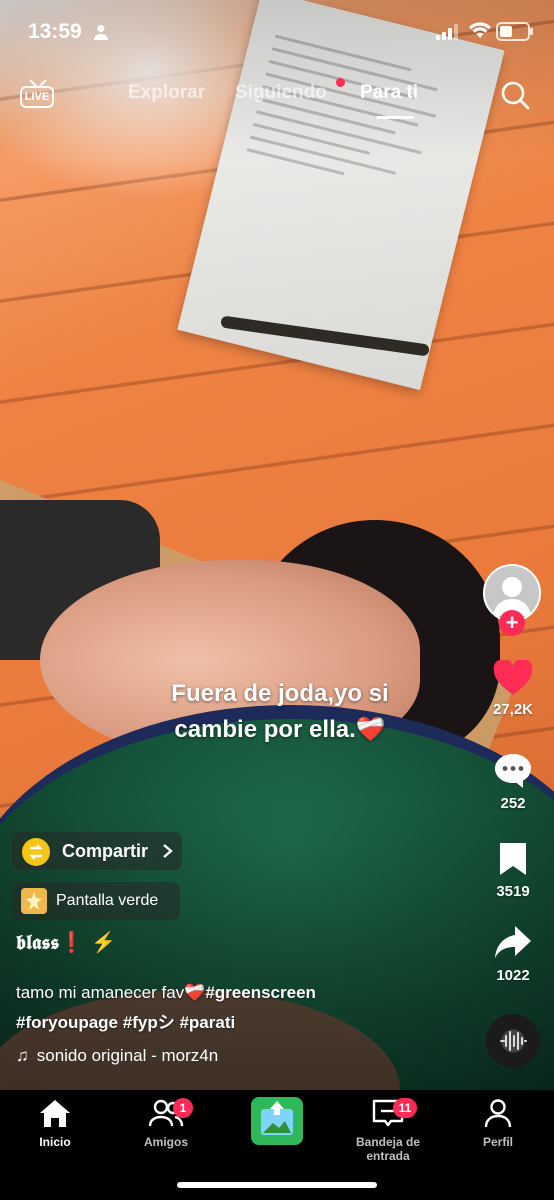  What do you see at coordinates (105, 851) in the screenshot?
I see `share-label: Compartir` at bounding box center [105, 851].